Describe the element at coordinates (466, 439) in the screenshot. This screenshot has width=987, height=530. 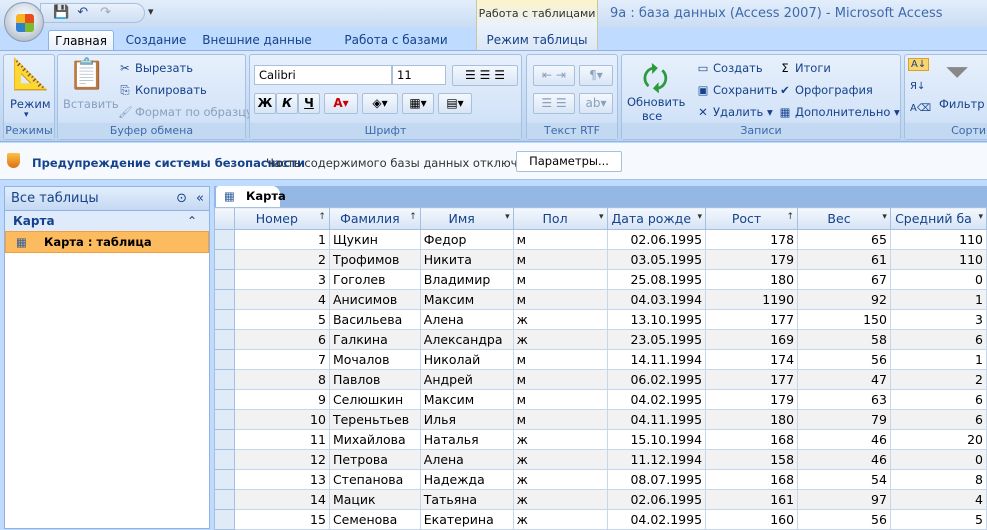
I see `table-cell: Наталья` at that location.